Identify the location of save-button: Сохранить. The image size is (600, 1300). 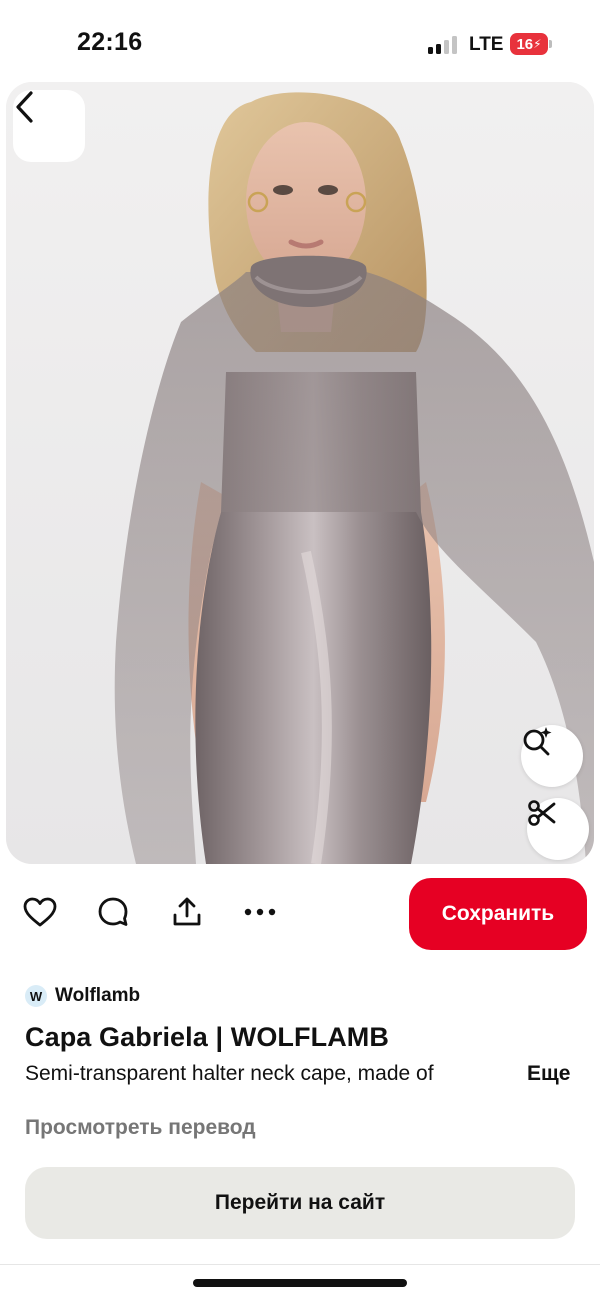
(498, 914).